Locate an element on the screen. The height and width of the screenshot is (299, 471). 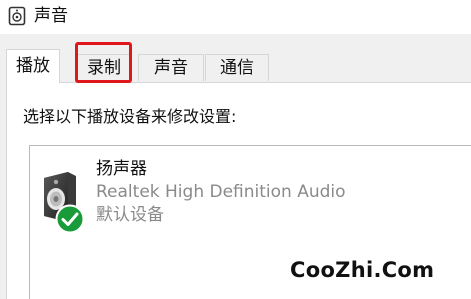
speaker-icon is located at coordinates (17, 16).